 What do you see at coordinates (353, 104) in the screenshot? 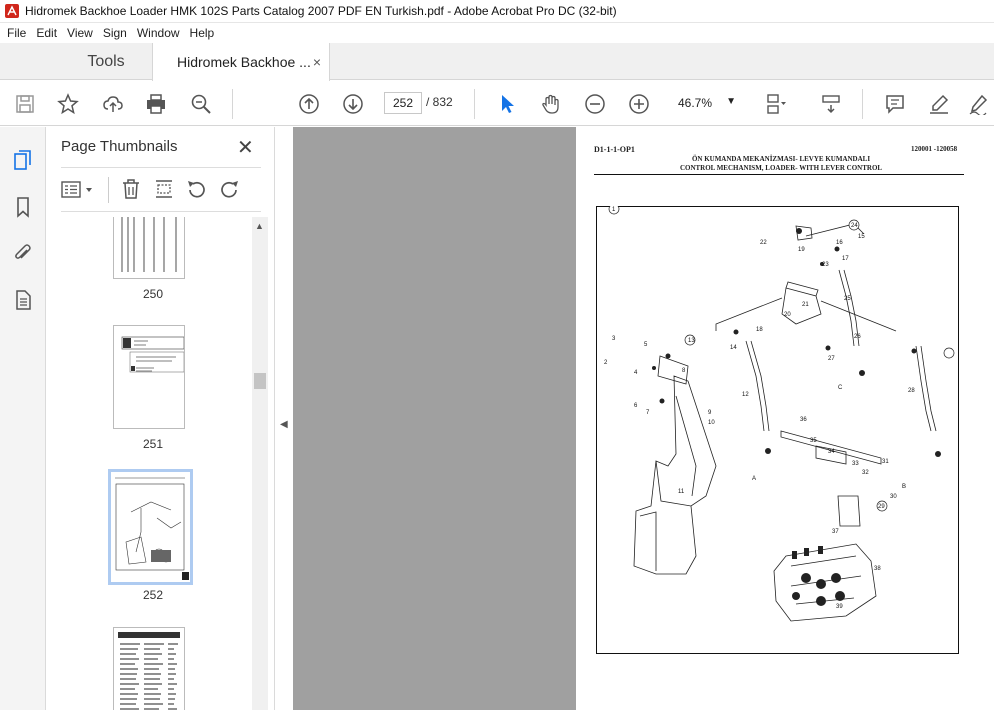
I see `next-page-icon` at bounding box center [353, 104].